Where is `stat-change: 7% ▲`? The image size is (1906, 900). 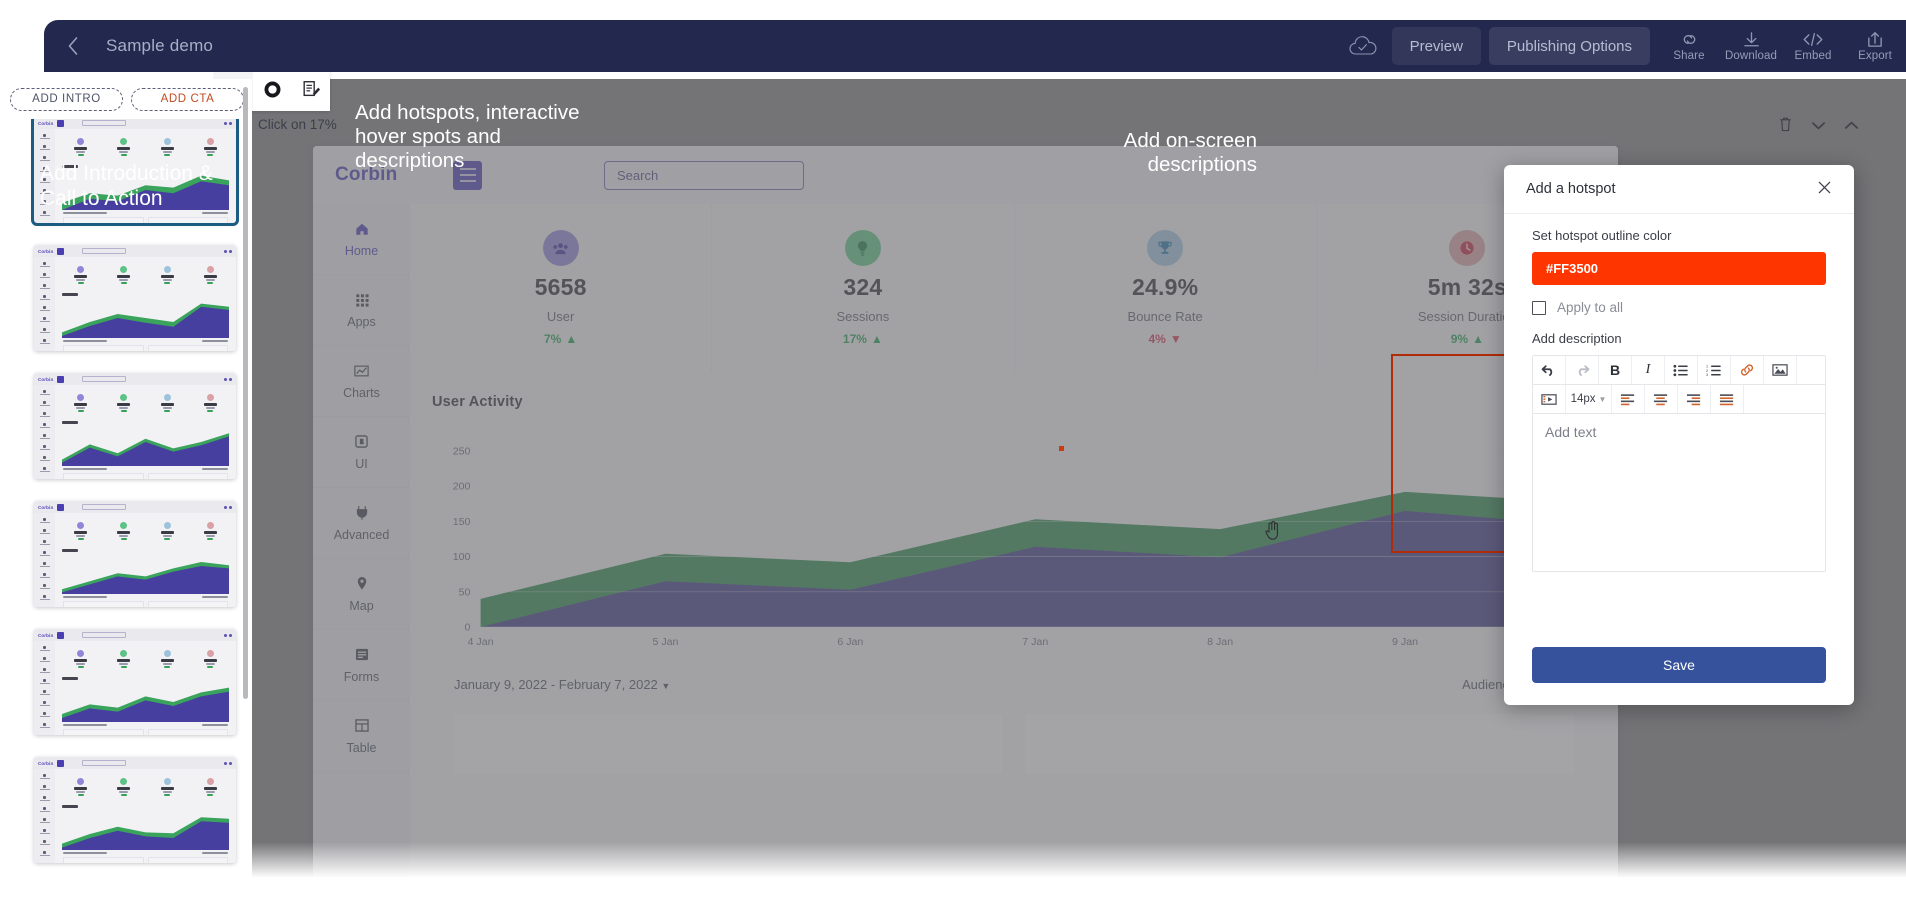 stat-change: 7% ▲ is located at coordinates (560, 339).